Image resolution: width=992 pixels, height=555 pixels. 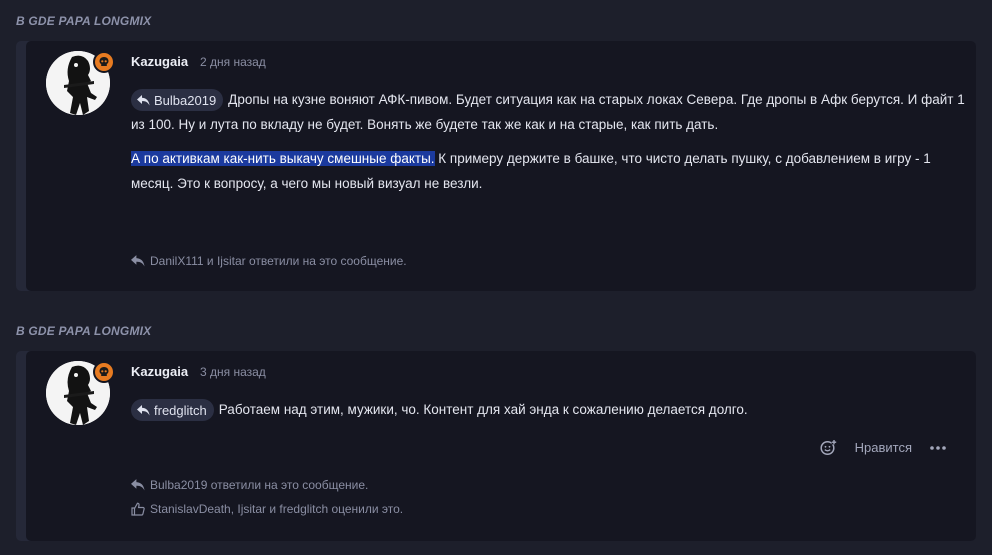 What do you see at coordinates (233, 62) in the screenshot?
I see `post-time: 2 дня назад` at bounding box center [233, 62].